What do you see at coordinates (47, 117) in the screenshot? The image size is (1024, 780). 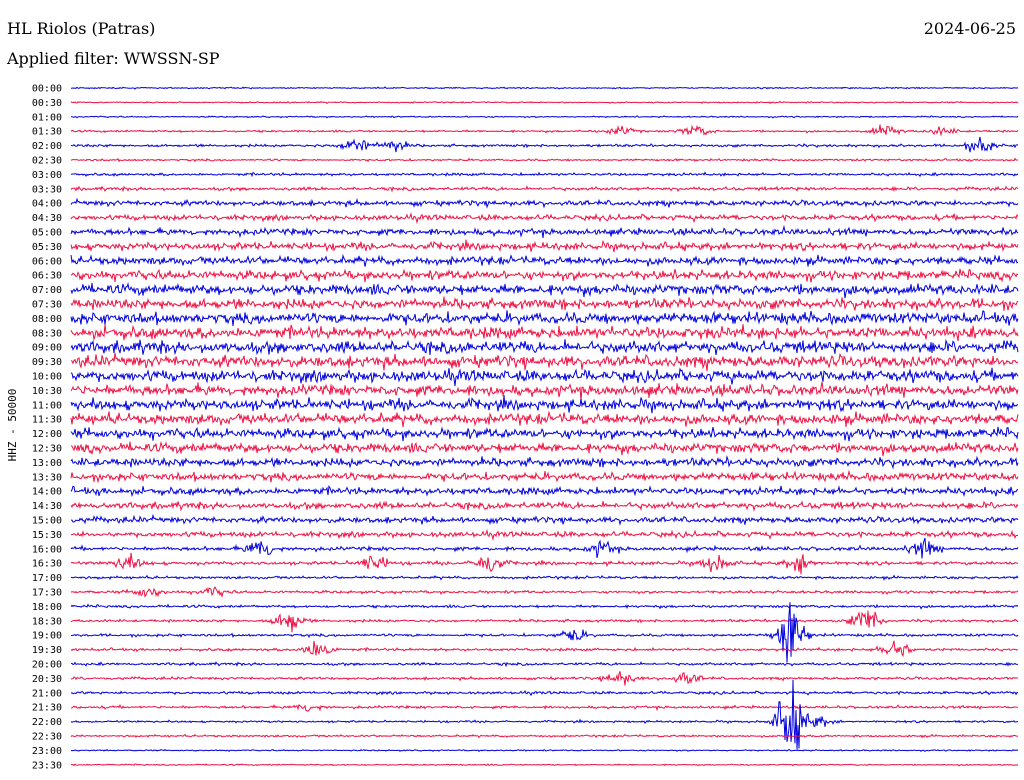 I see `trace-time-label: 01:00` at bounding box center [47, 117].